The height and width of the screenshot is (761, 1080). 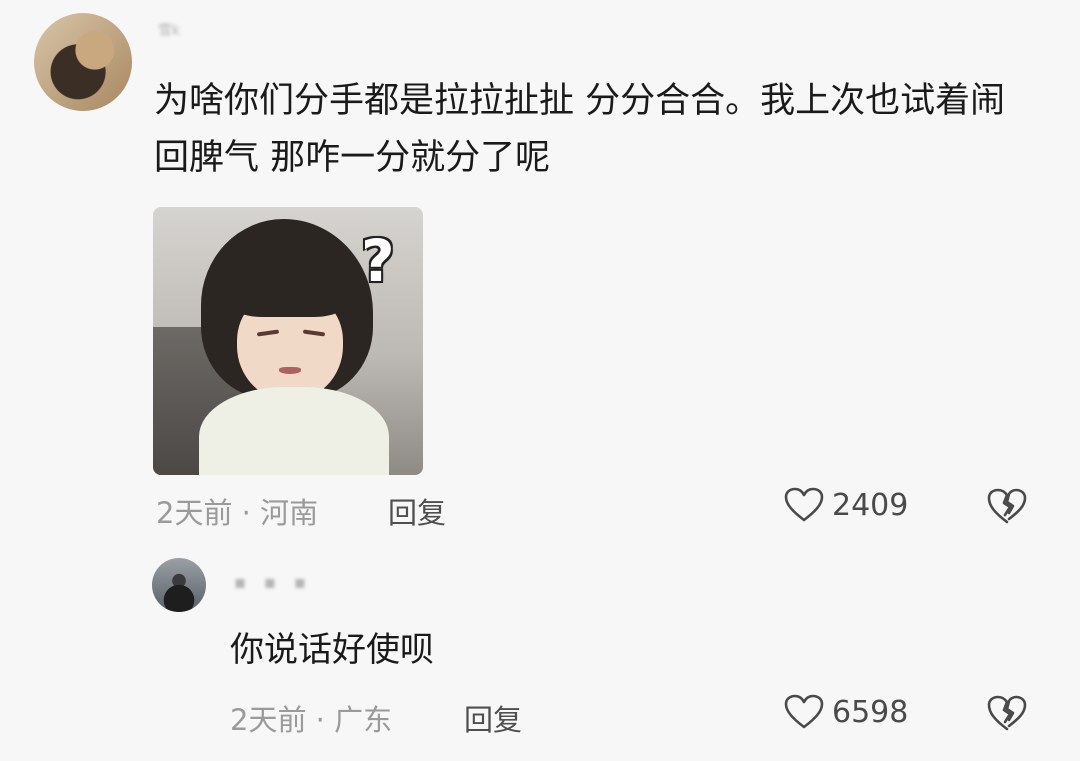 I want to click on comment-meta: 2天前 · 河南, so click(x=237, y=511).